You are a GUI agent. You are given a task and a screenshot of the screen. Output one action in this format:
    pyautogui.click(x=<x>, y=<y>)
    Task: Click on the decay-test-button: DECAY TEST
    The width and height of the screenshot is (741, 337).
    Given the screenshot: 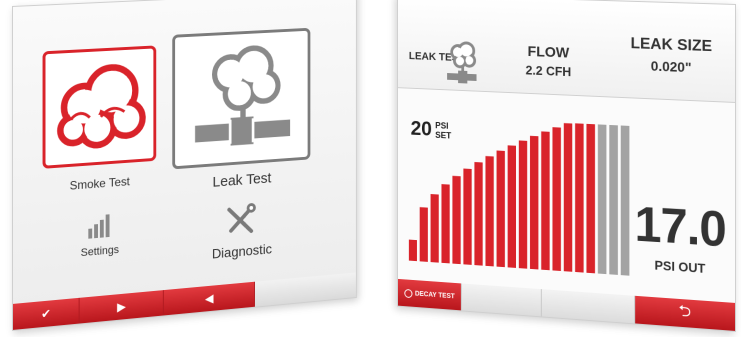 What is the action you would take?
    pyautogui.click(x=430, y=294)
    